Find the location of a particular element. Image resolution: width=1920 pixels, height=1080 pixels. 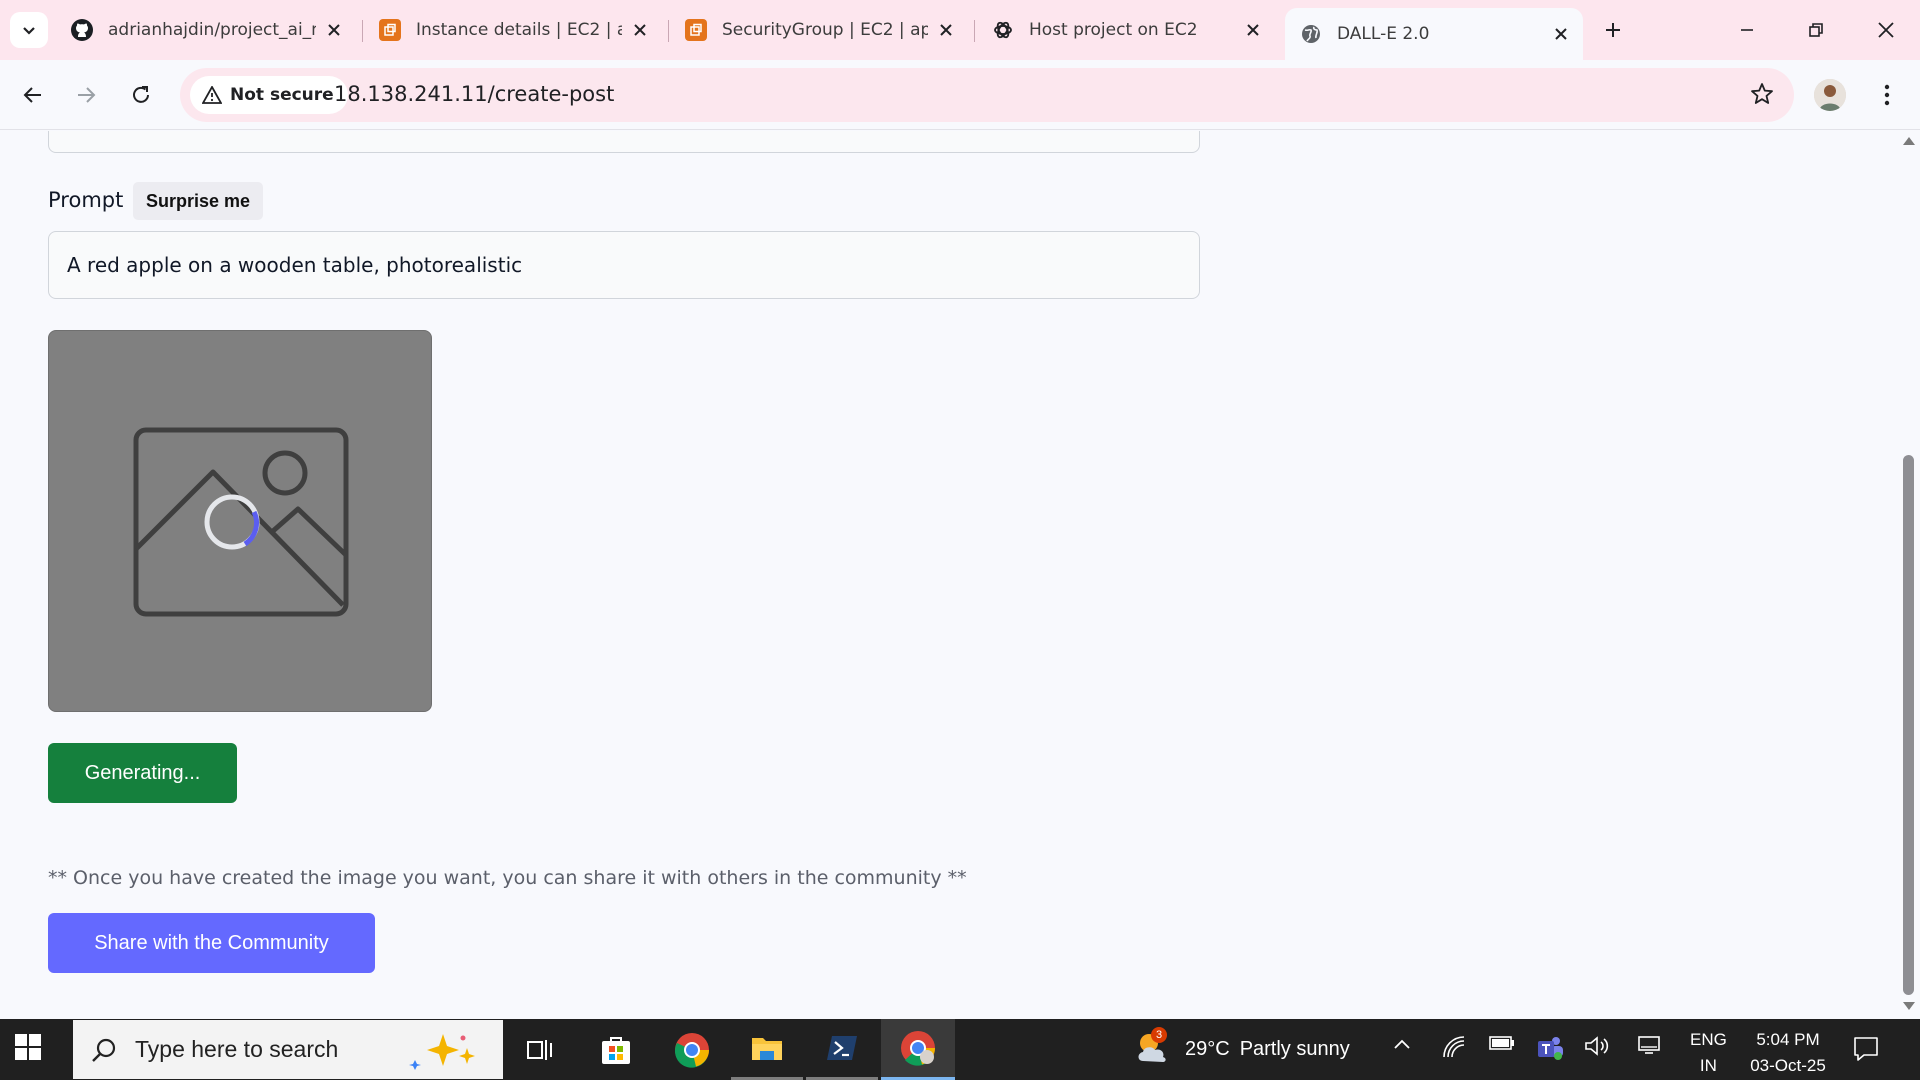

teams-button is located at coordinates (1550, 1048).